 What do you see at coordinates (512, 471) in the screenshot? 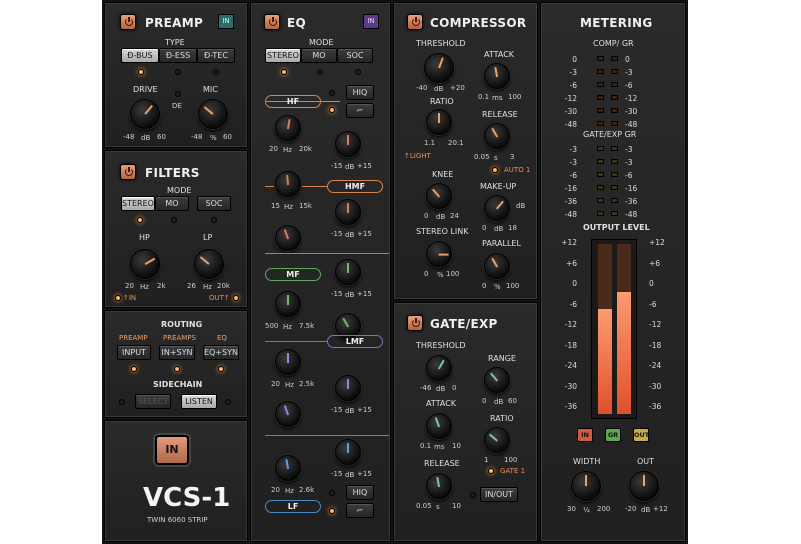
I see `gate1-toggle: GATE 1` at bounding box center [512, 471].